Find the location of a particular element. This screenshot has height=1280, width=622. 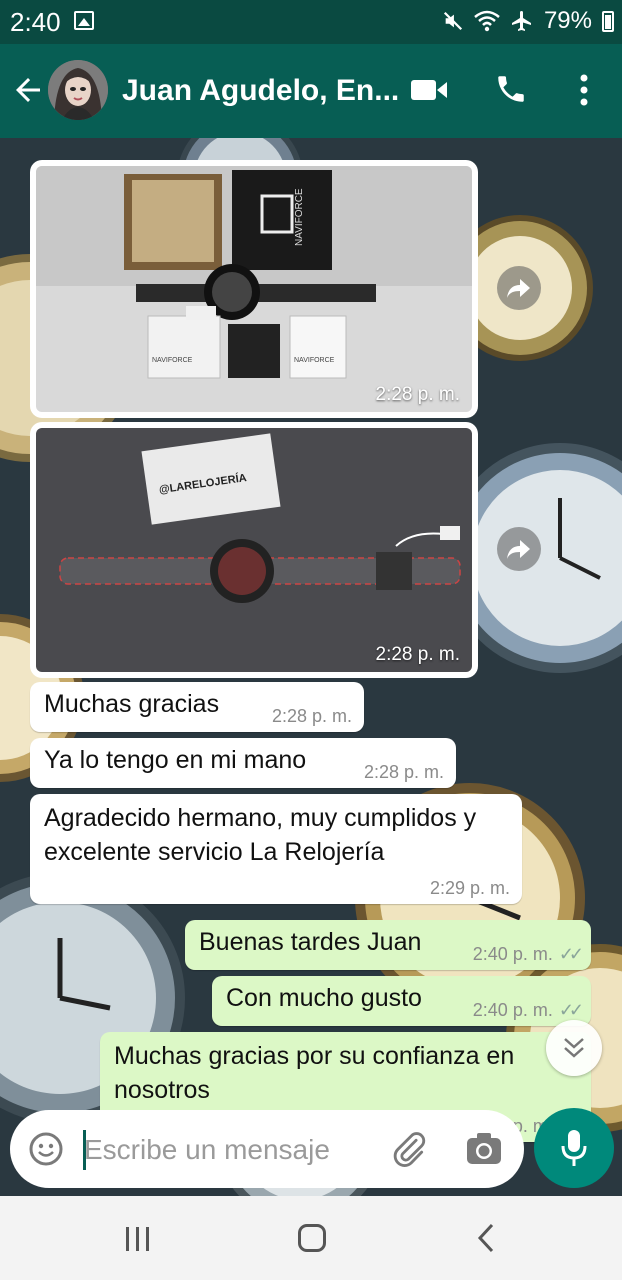

more-vert-icon is located at coordinates (584, 90).